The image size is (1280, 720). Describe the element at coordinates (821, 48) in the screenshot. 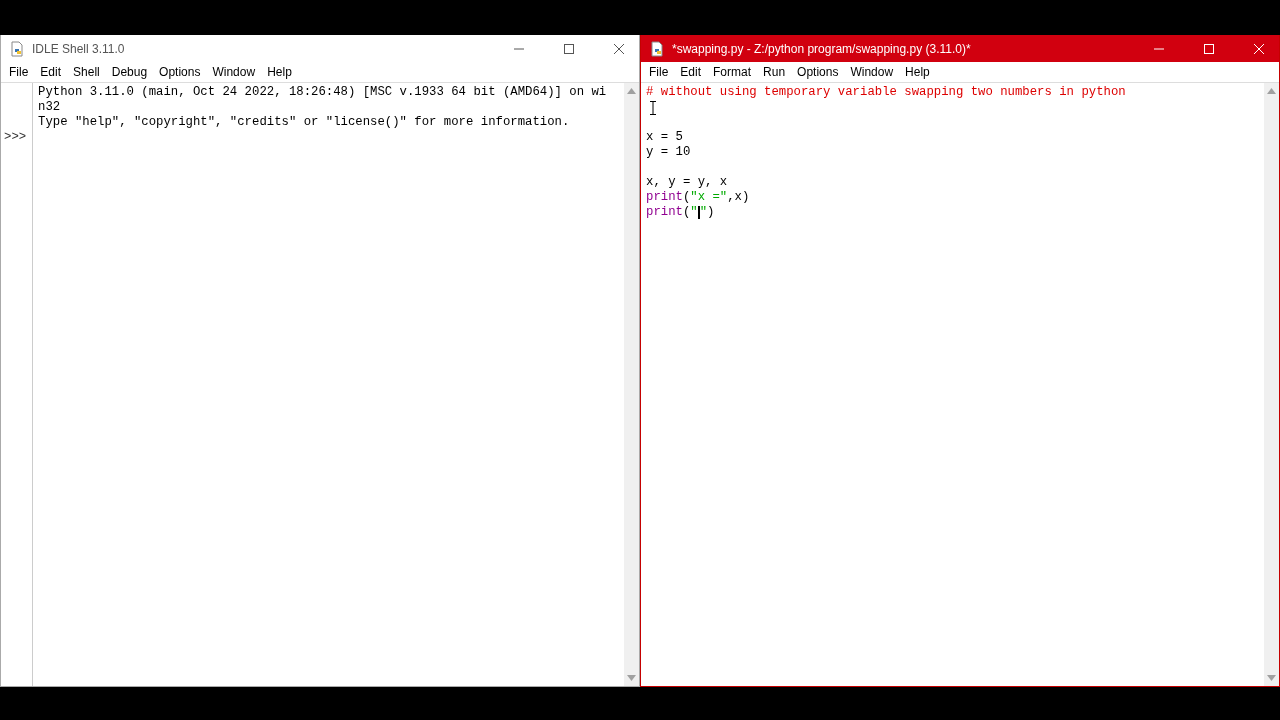

I see `window-title: *swapping.py - Z:/python program/swapping.py (3.11.0)*` at that location.